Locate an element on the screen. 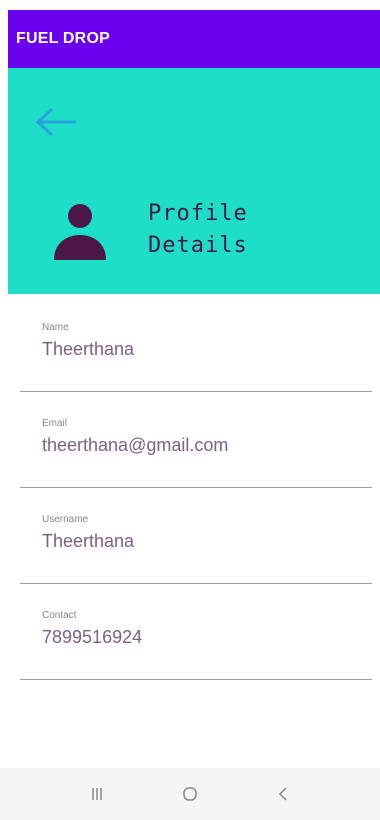 Image resolution: width=380 pixels, height=820 pixels. contact-field: Contact 7899516924 is located at coordinates (196, 632).